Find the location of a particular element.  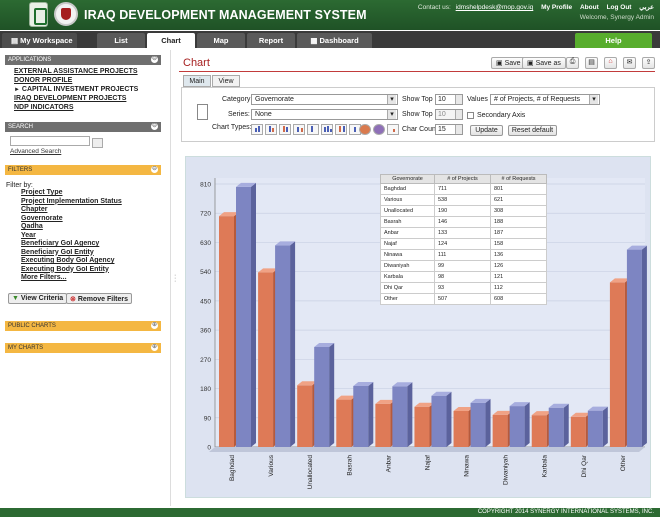

table-header-row: Governorate # of Projects # of Requests is located at coordinates (463, 179).